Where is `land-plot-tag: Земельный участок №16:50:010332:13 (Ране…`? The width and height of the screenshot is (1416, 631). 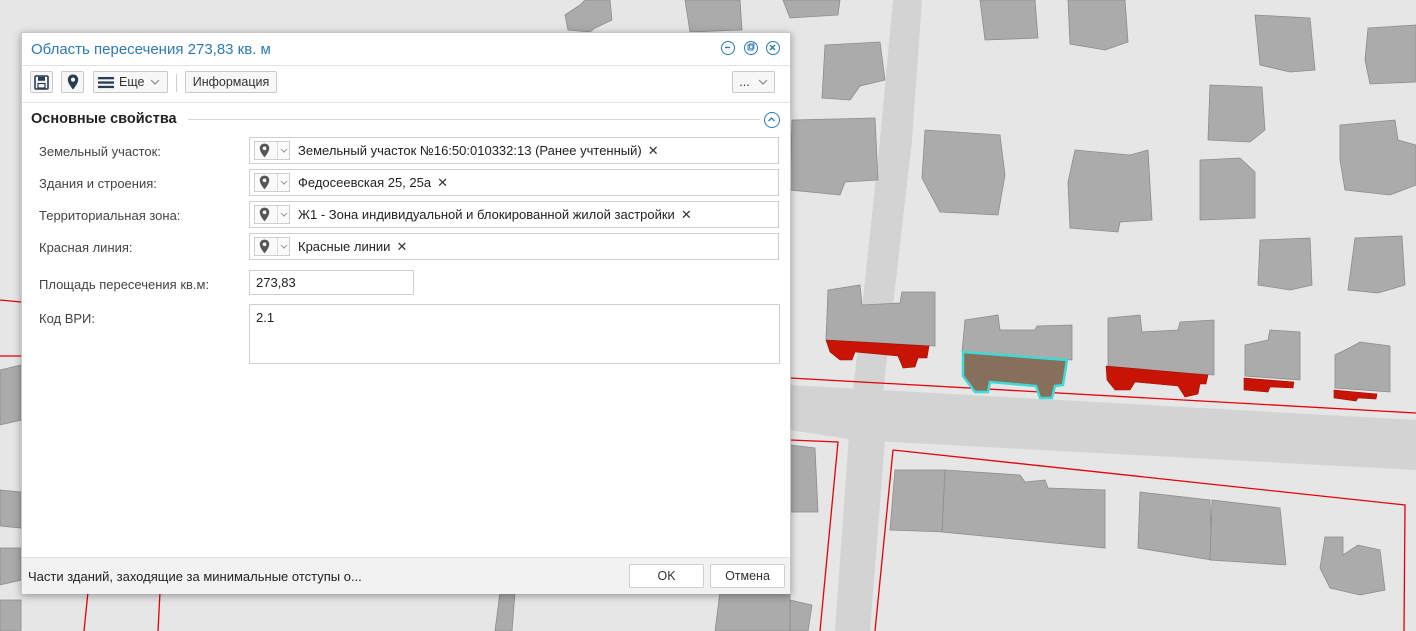 land-plot-tag: Земельный участок №16:50:010332:13 (Ране… is located at coordinates (478, 151).